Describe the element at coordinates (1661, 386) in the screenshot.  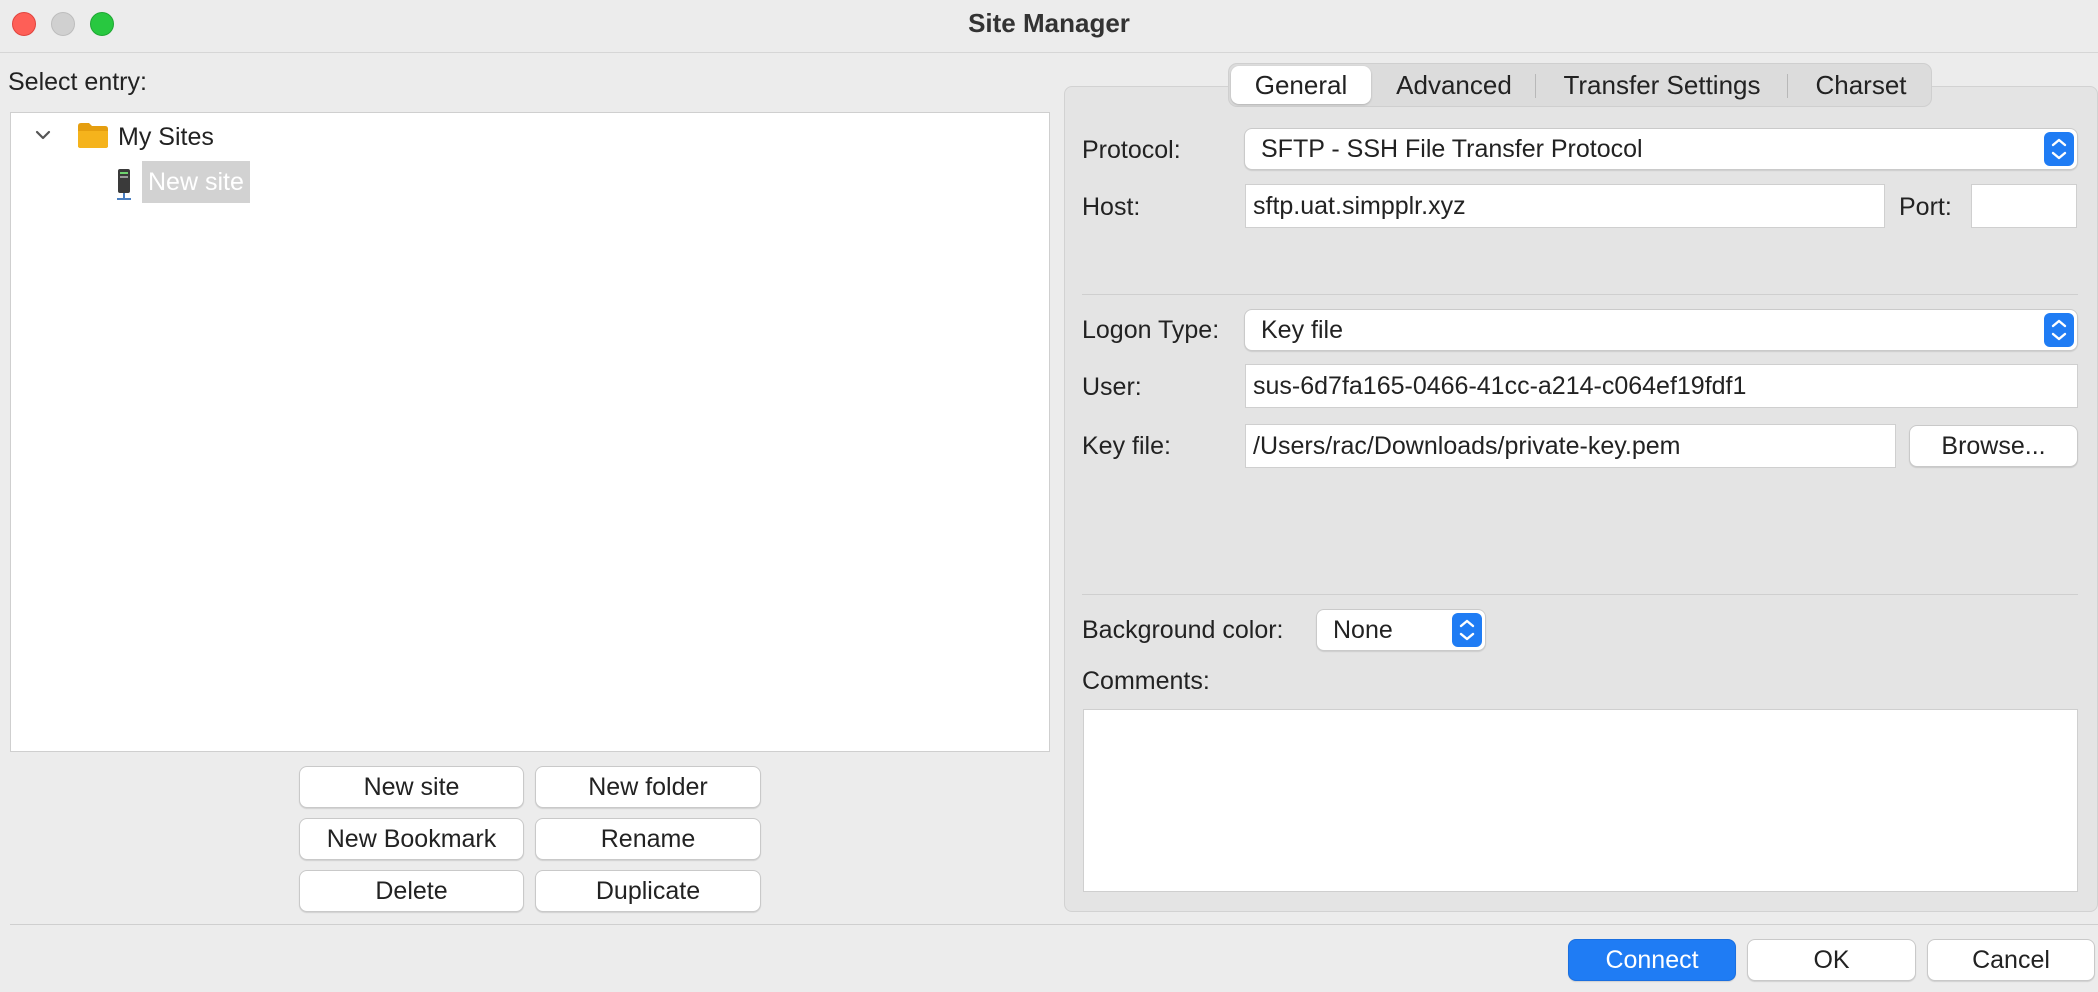
I see `user-input: sus-6d7fa165-0466-41cc-a214-c064ef19fdf1` at that location.